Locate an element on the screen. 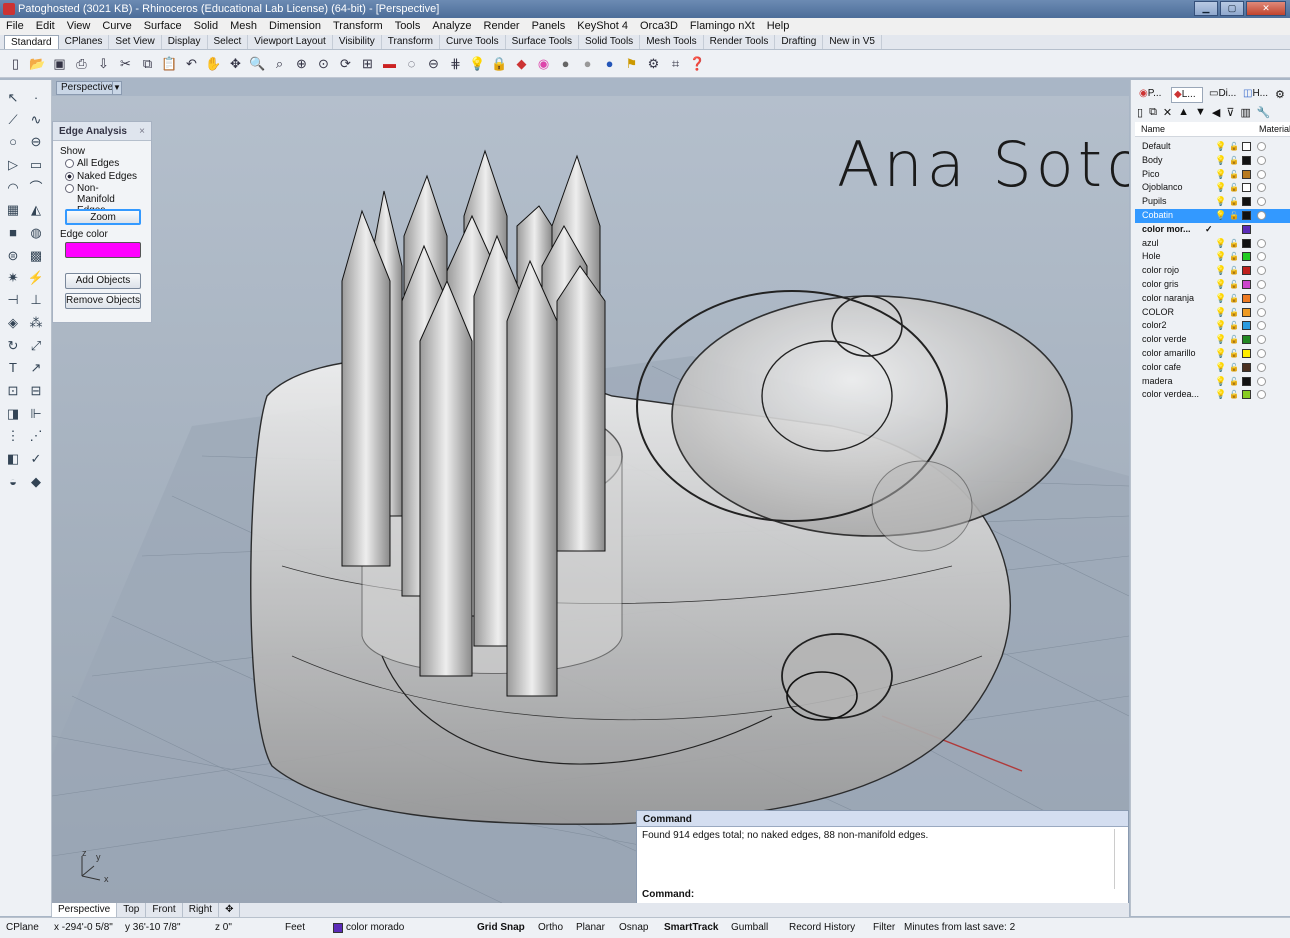  tab-front: Front is located at coordinates (164, 910).